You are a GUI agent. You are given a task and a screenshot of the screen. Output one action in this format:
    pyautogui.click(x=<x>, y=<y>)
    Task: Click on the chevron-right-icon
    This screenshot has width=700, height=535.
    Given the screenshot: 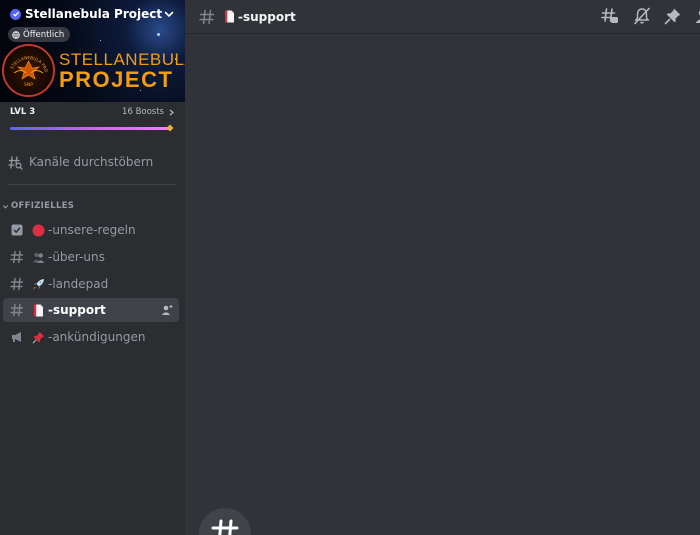 What is the action you would take?
    pyautogui.click(x=171, y=112)
    